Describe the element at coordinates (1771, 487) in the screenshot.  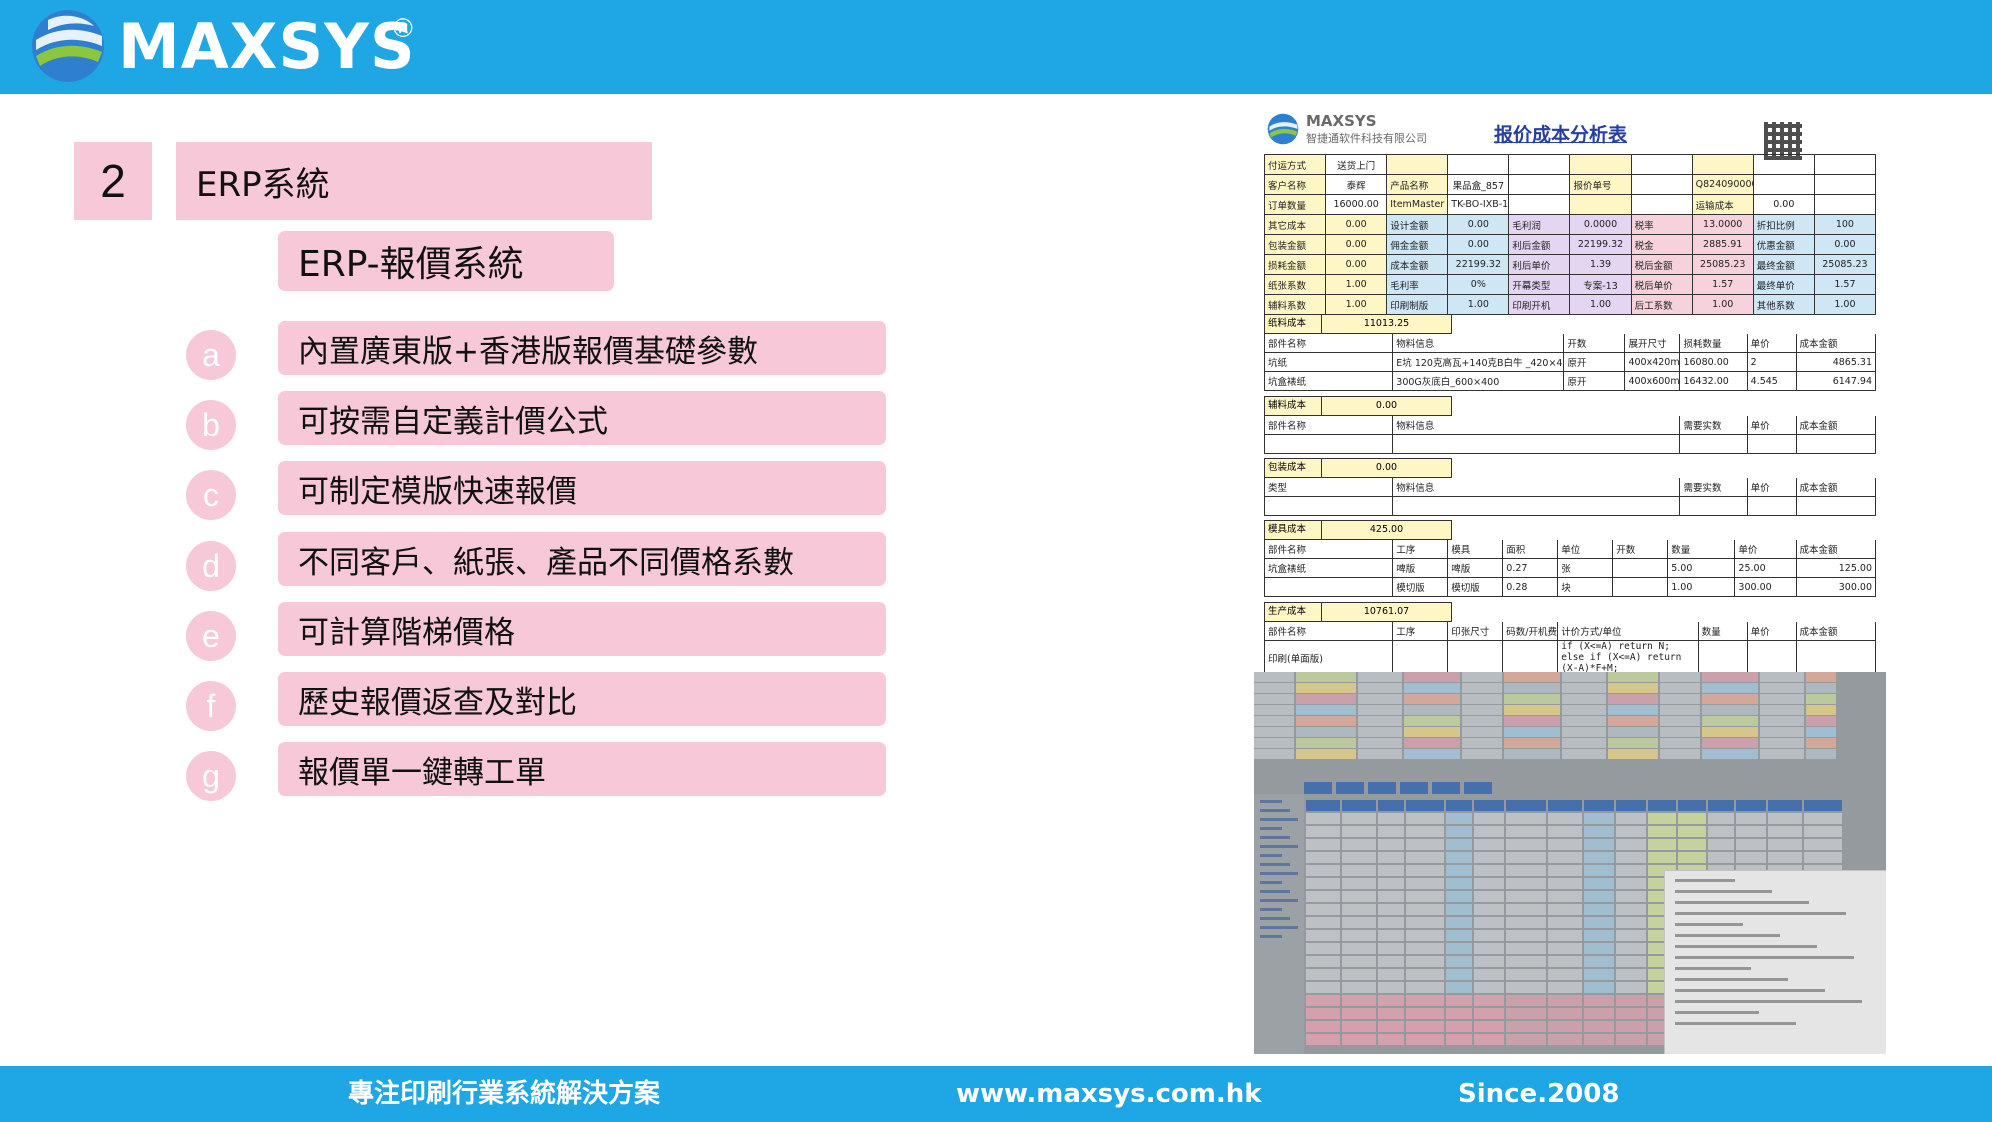
I see `column-header: 单价` at that location.